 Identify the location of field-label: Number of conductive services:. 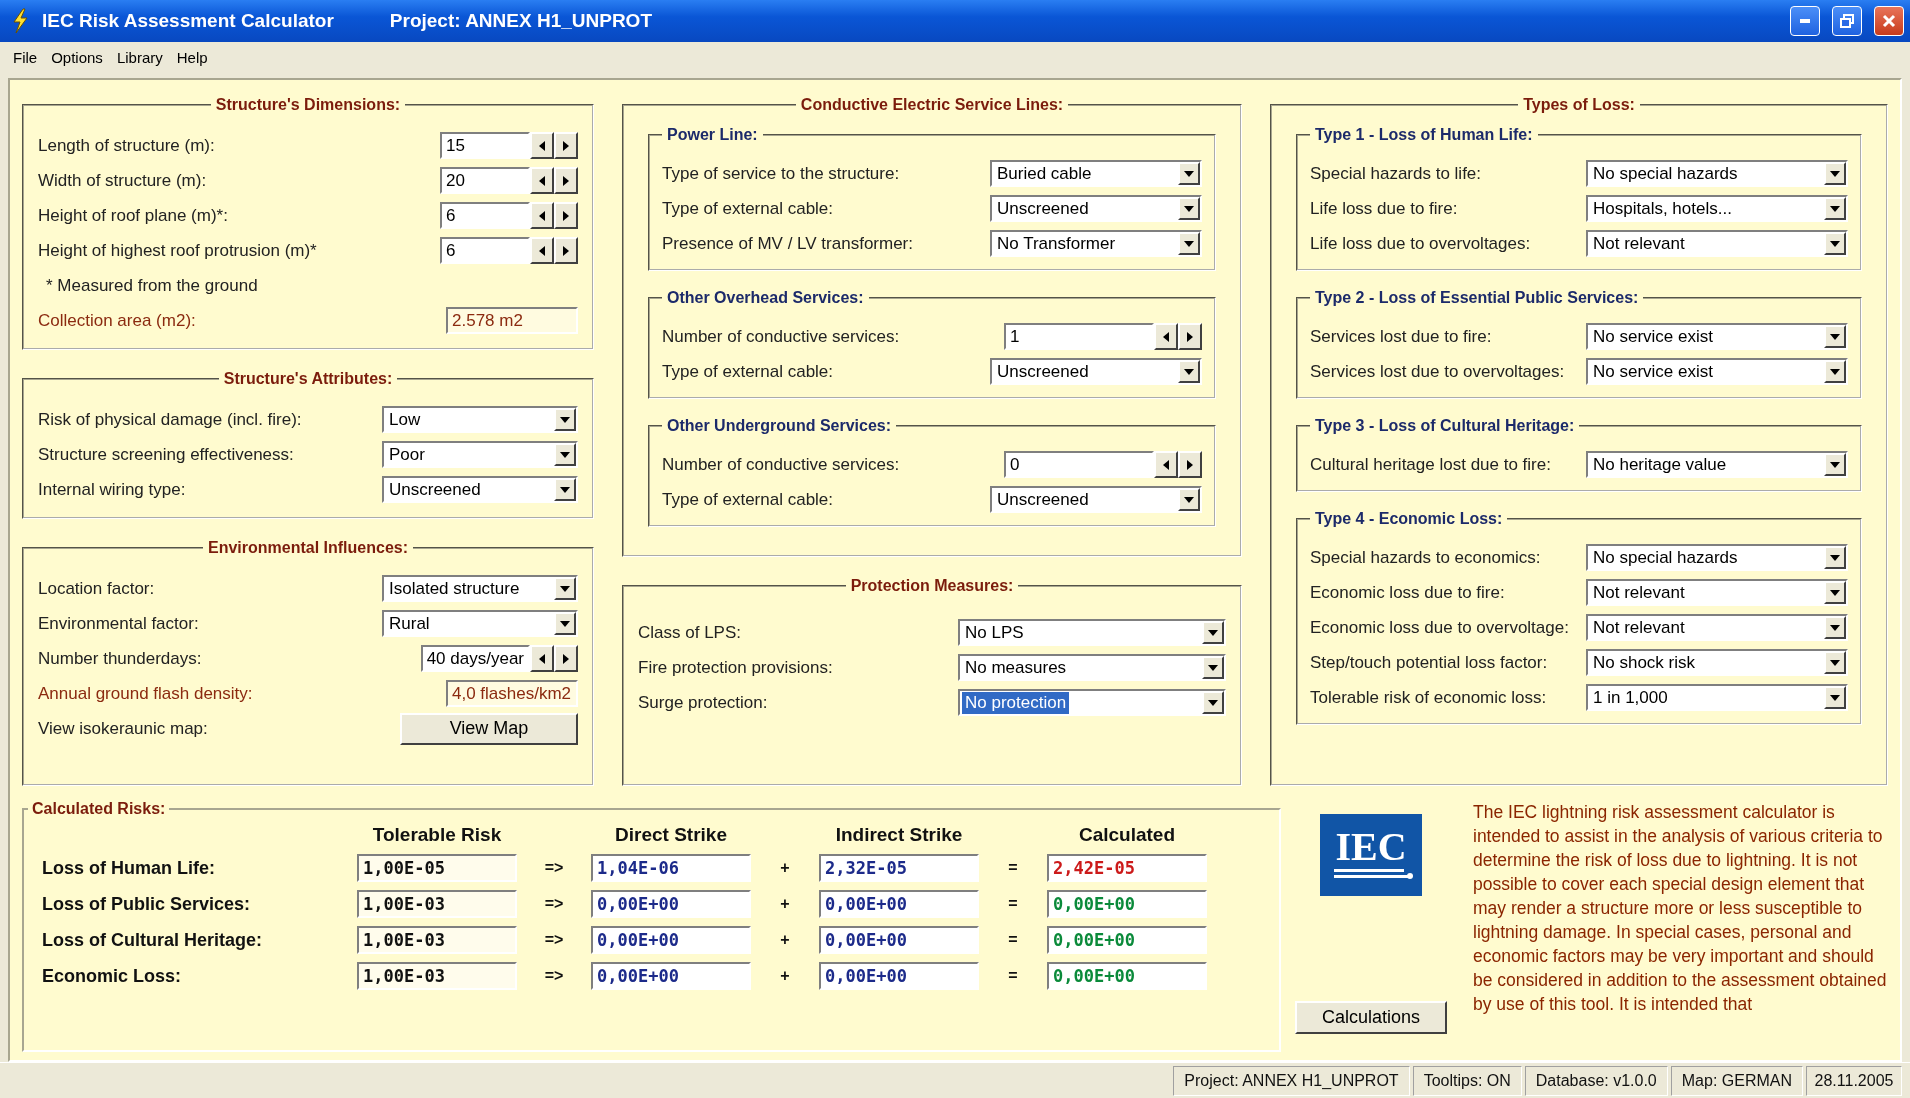
(781, 336).